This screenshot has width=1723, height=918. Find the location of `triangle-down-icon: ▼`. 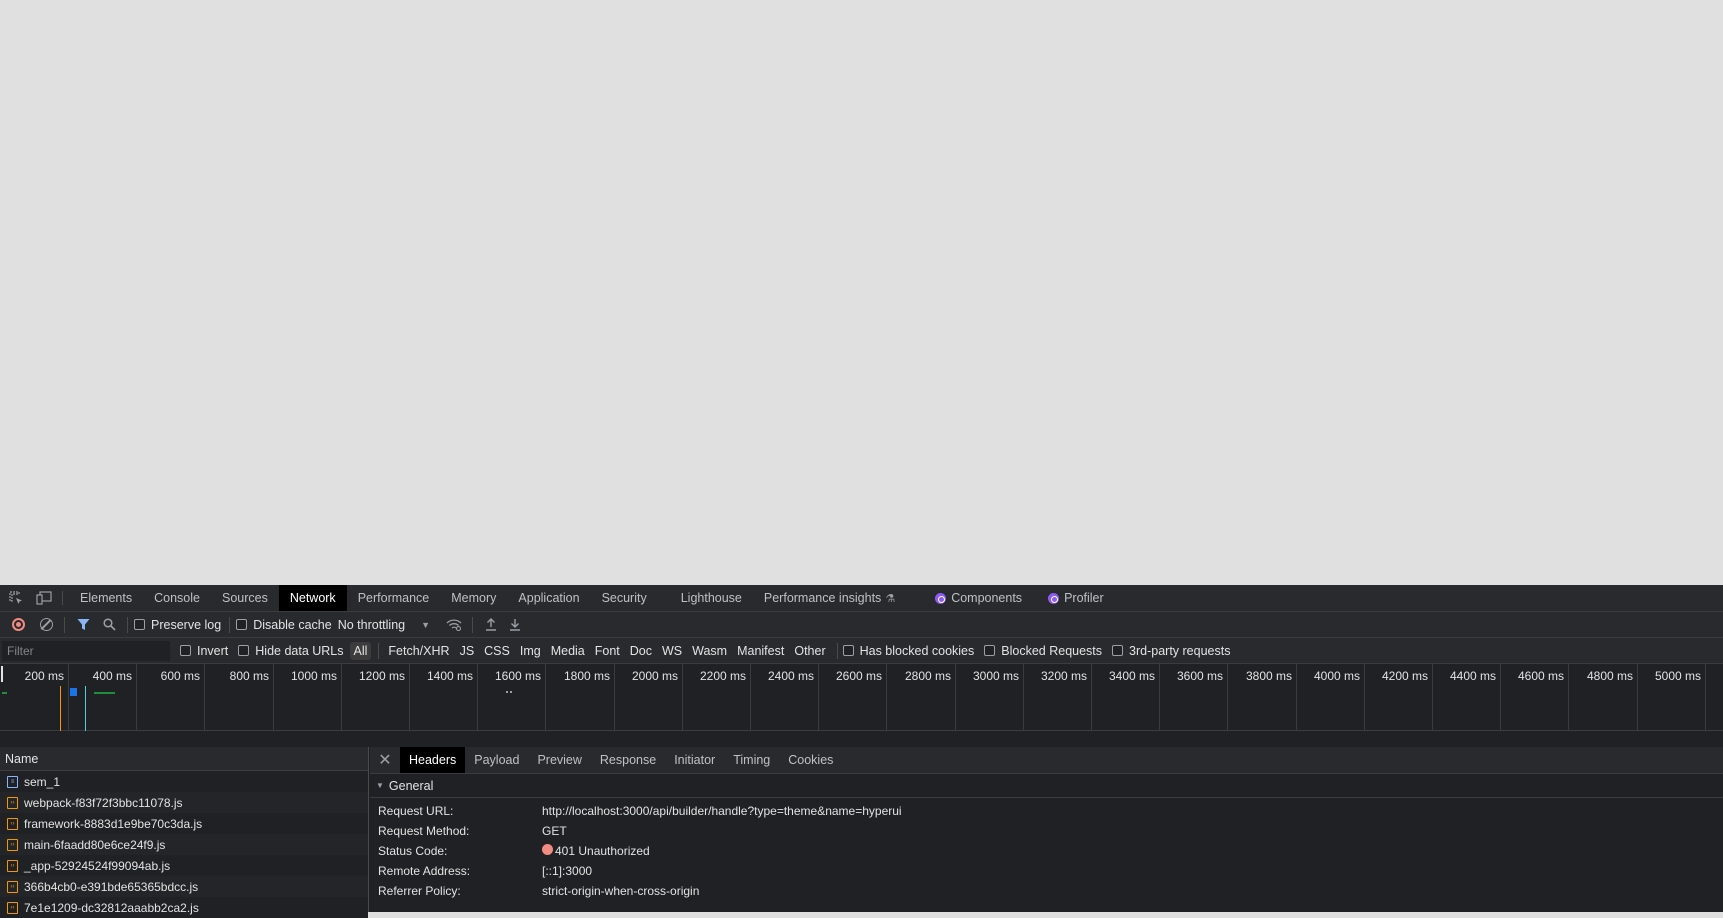

triangle-down-icon: ▼ is located at coordinates (380, 785).